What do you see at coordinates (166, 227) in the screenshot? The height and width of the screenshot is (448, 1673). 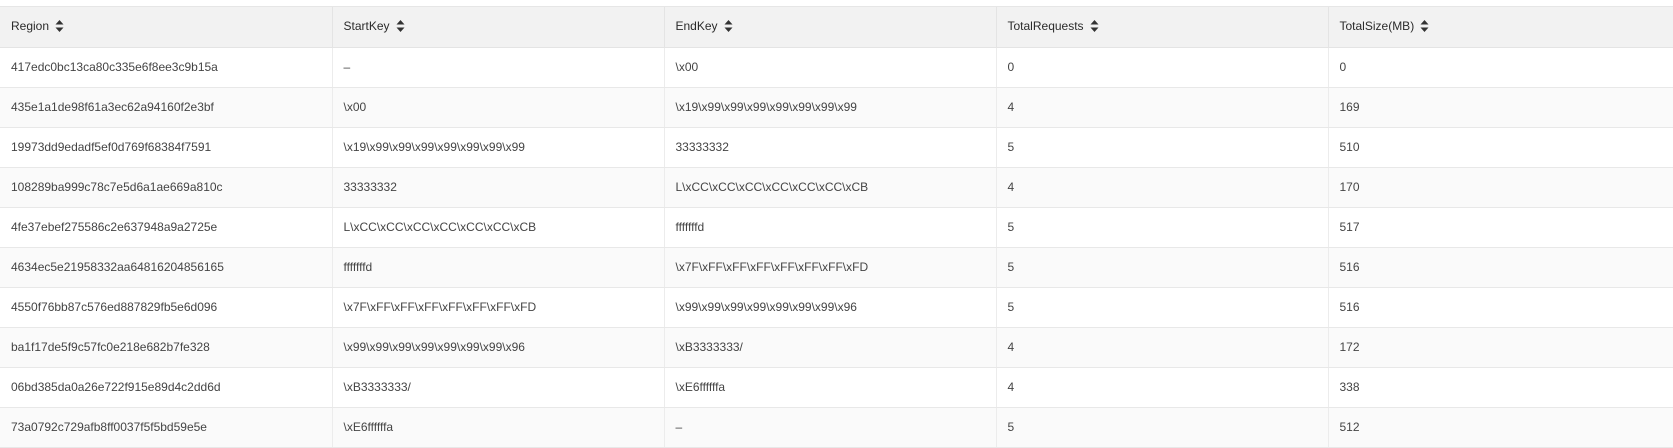 I see `cell-region: 4fe37ebef275586c2e637948a9a2725e` at bounding box center [166, 227].